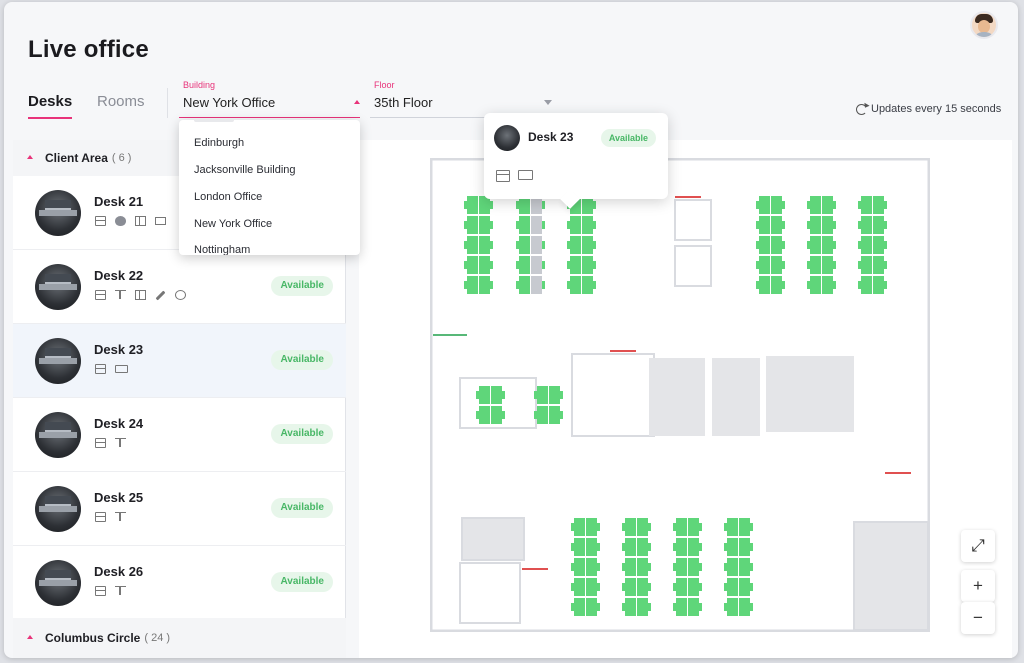 The width and height of the screenshot is (1024, 663). What do you see at coordinates (302, 508) in the screenshot?
I see `status-badge: Available` at bounding box center [302, 508].